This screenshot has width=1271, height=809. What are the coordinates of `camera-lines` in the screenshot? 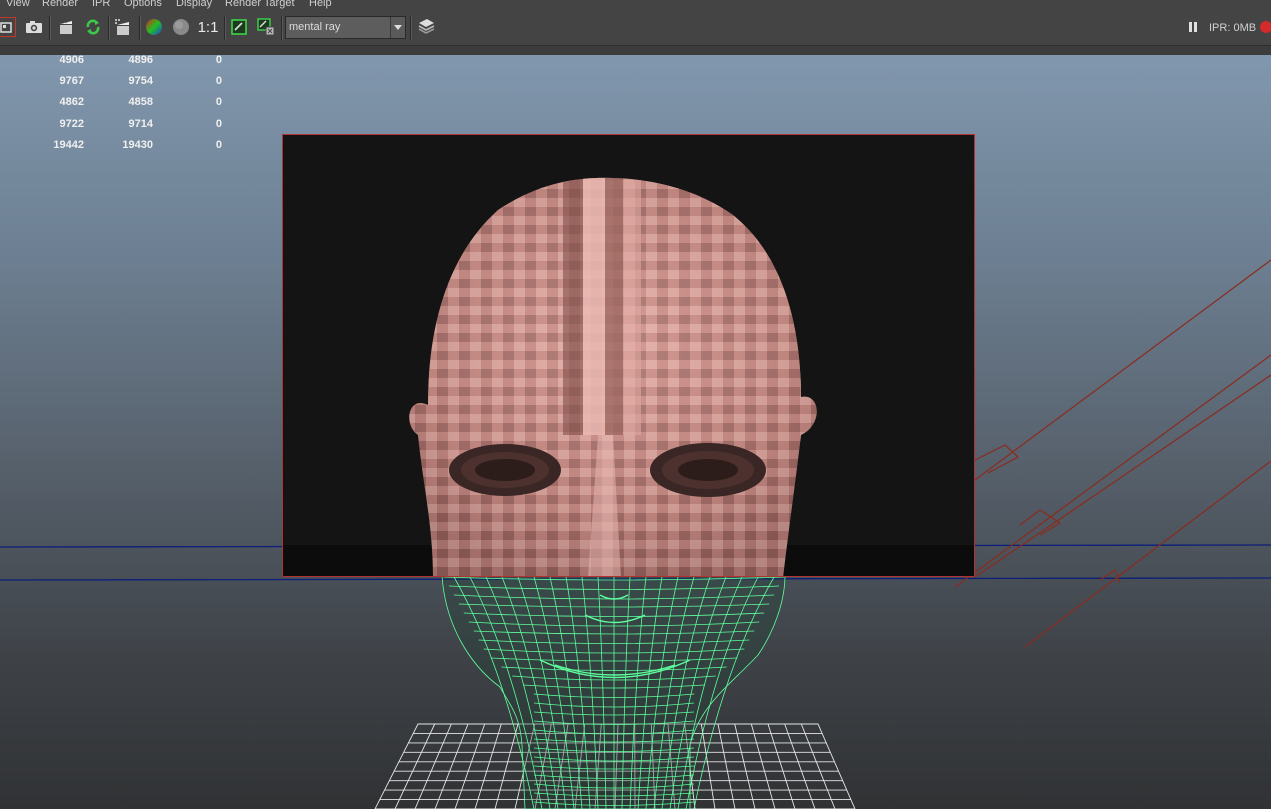 It's located at (1112, 453).